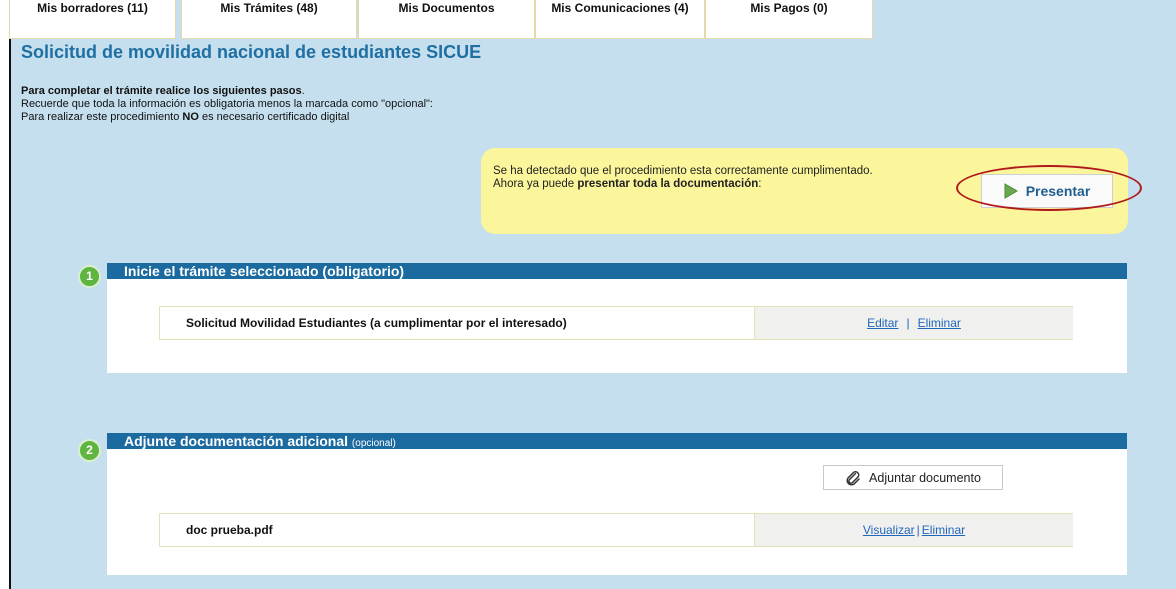 This screenshot has width=1176, height=589. Describe the element at coordinates (913, 323) in the screenshot. I see `step-1-document-actions: Editar | Eliminar` at that location.